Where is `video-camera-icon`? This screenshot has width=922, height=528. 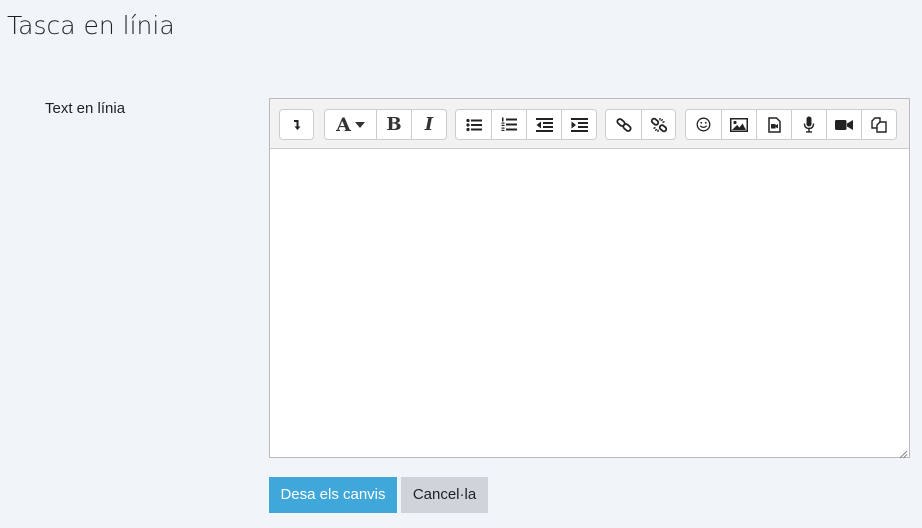
video-camera-icon is located at coordinates (844, 125).